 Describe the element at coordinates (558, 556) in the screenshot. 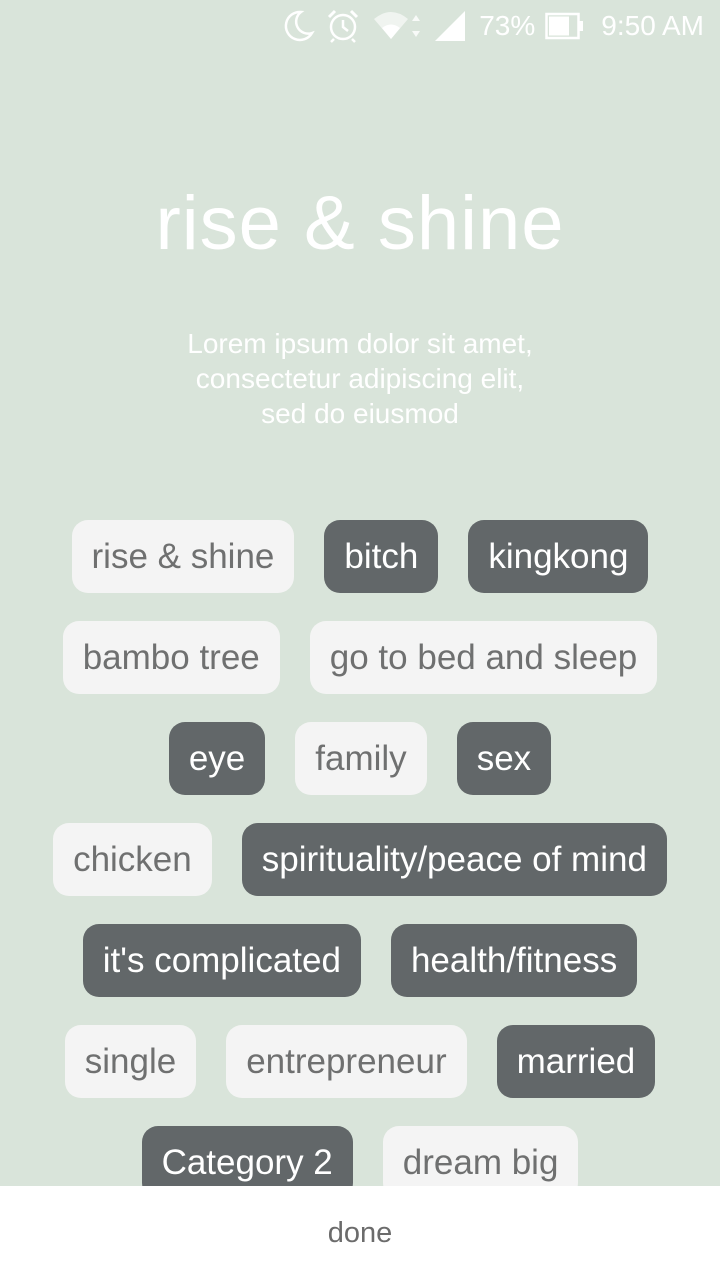

I see `tag-chip: kingkong` at that location.